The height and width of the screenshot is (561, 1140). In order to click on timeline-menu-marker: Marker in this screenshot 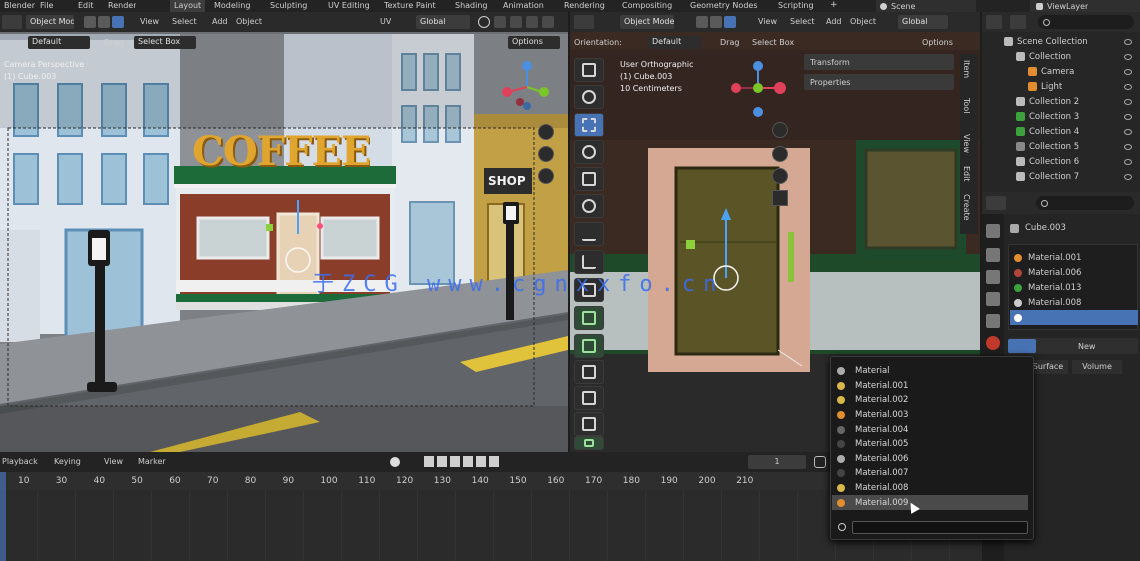, I will do `click(152, 461)`.